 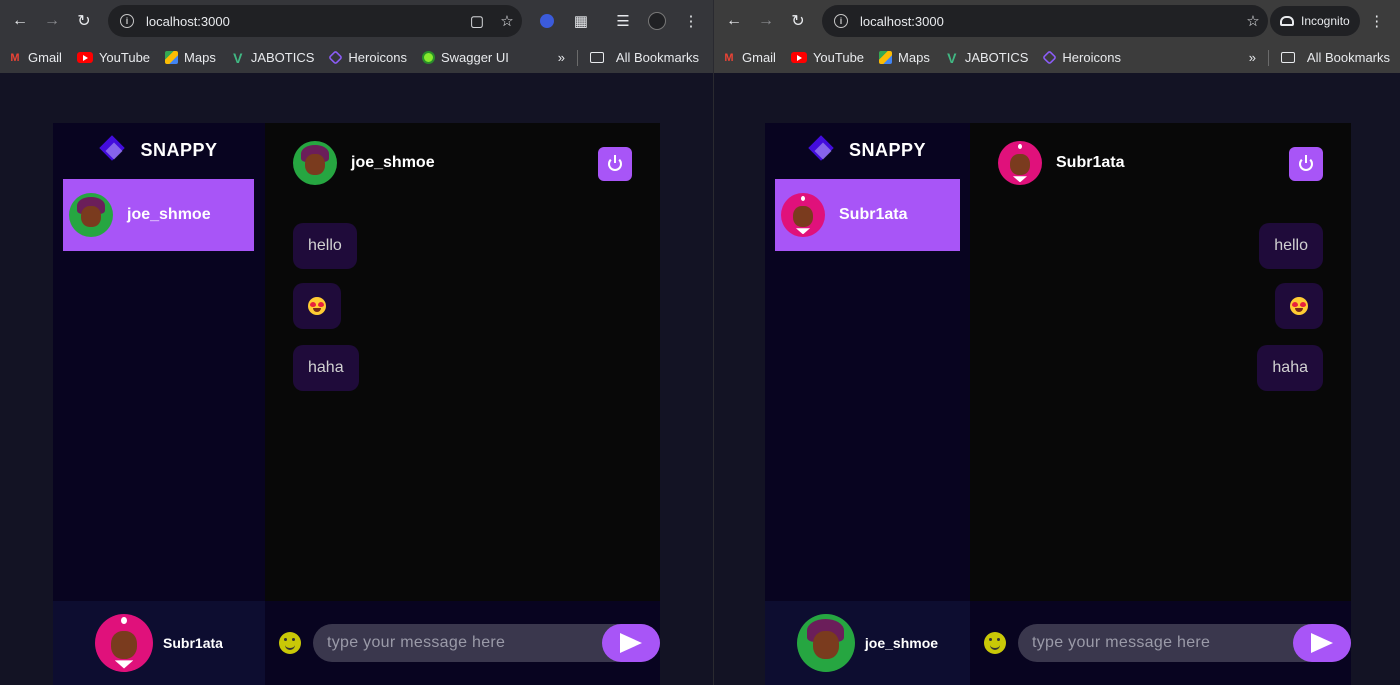 What do you see at coordinates (428, 57) in the screenshot?
I see `swagger-icon` at bounding box center [428, 57].